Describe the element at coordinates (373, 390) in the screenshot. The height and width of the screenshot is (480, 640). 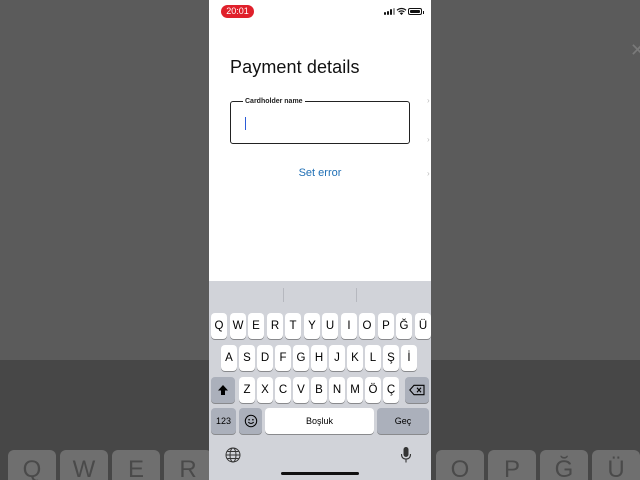
I see `key-o-umlaut: Ö` at that location.